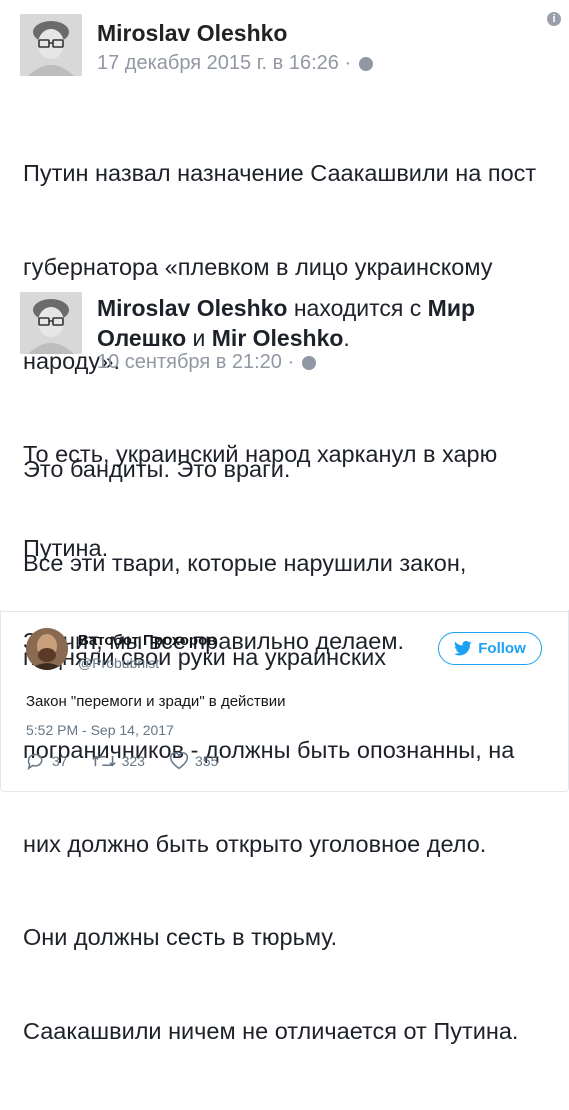 The width and height of the screenshot is (569, 1110). What do you see at coordinates (199, 338) in the screenshot?
I see `and-text: и` at bounding box center [199, 338].